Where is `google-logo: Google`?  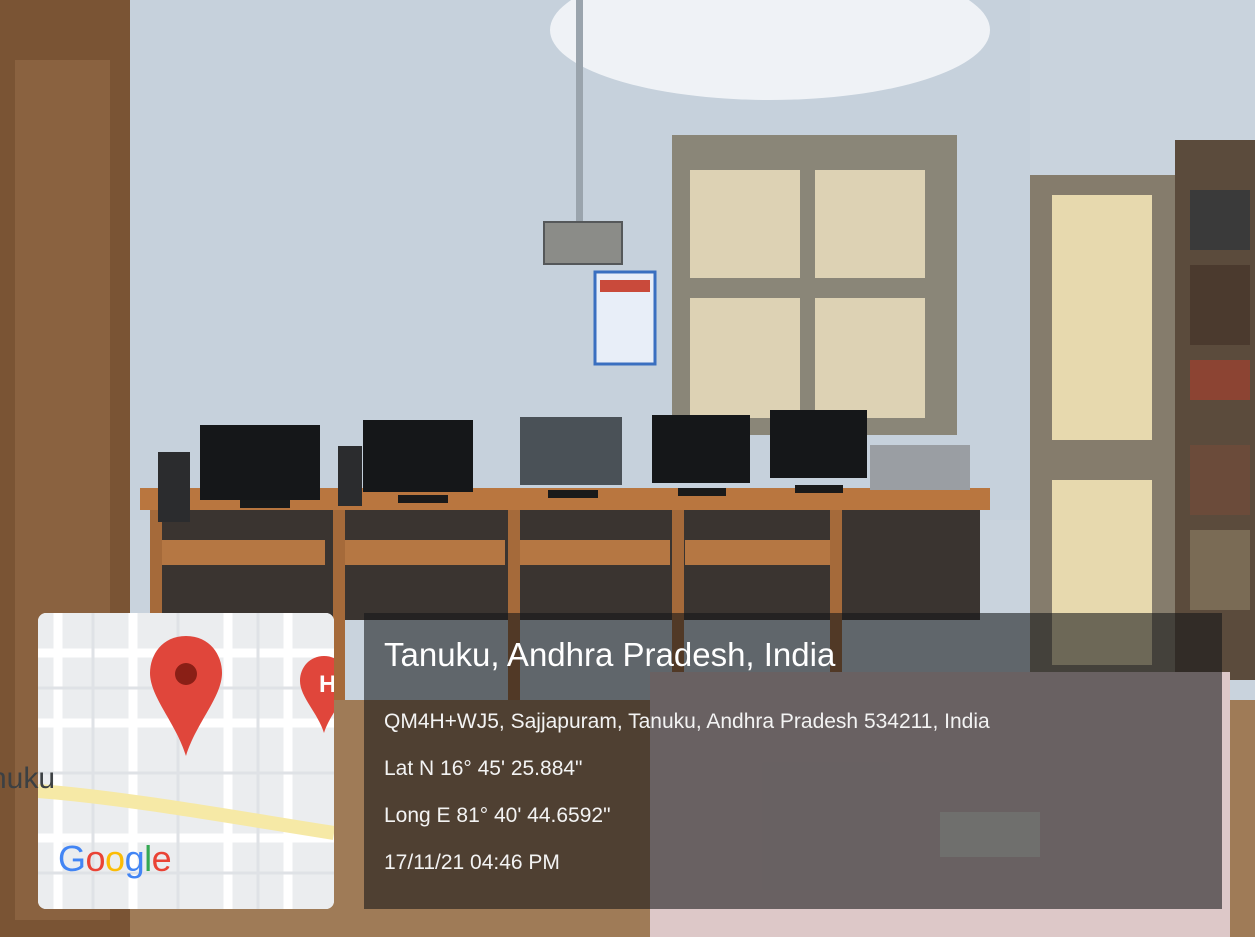 google-logo: Google is located at coordinates (115, 859).